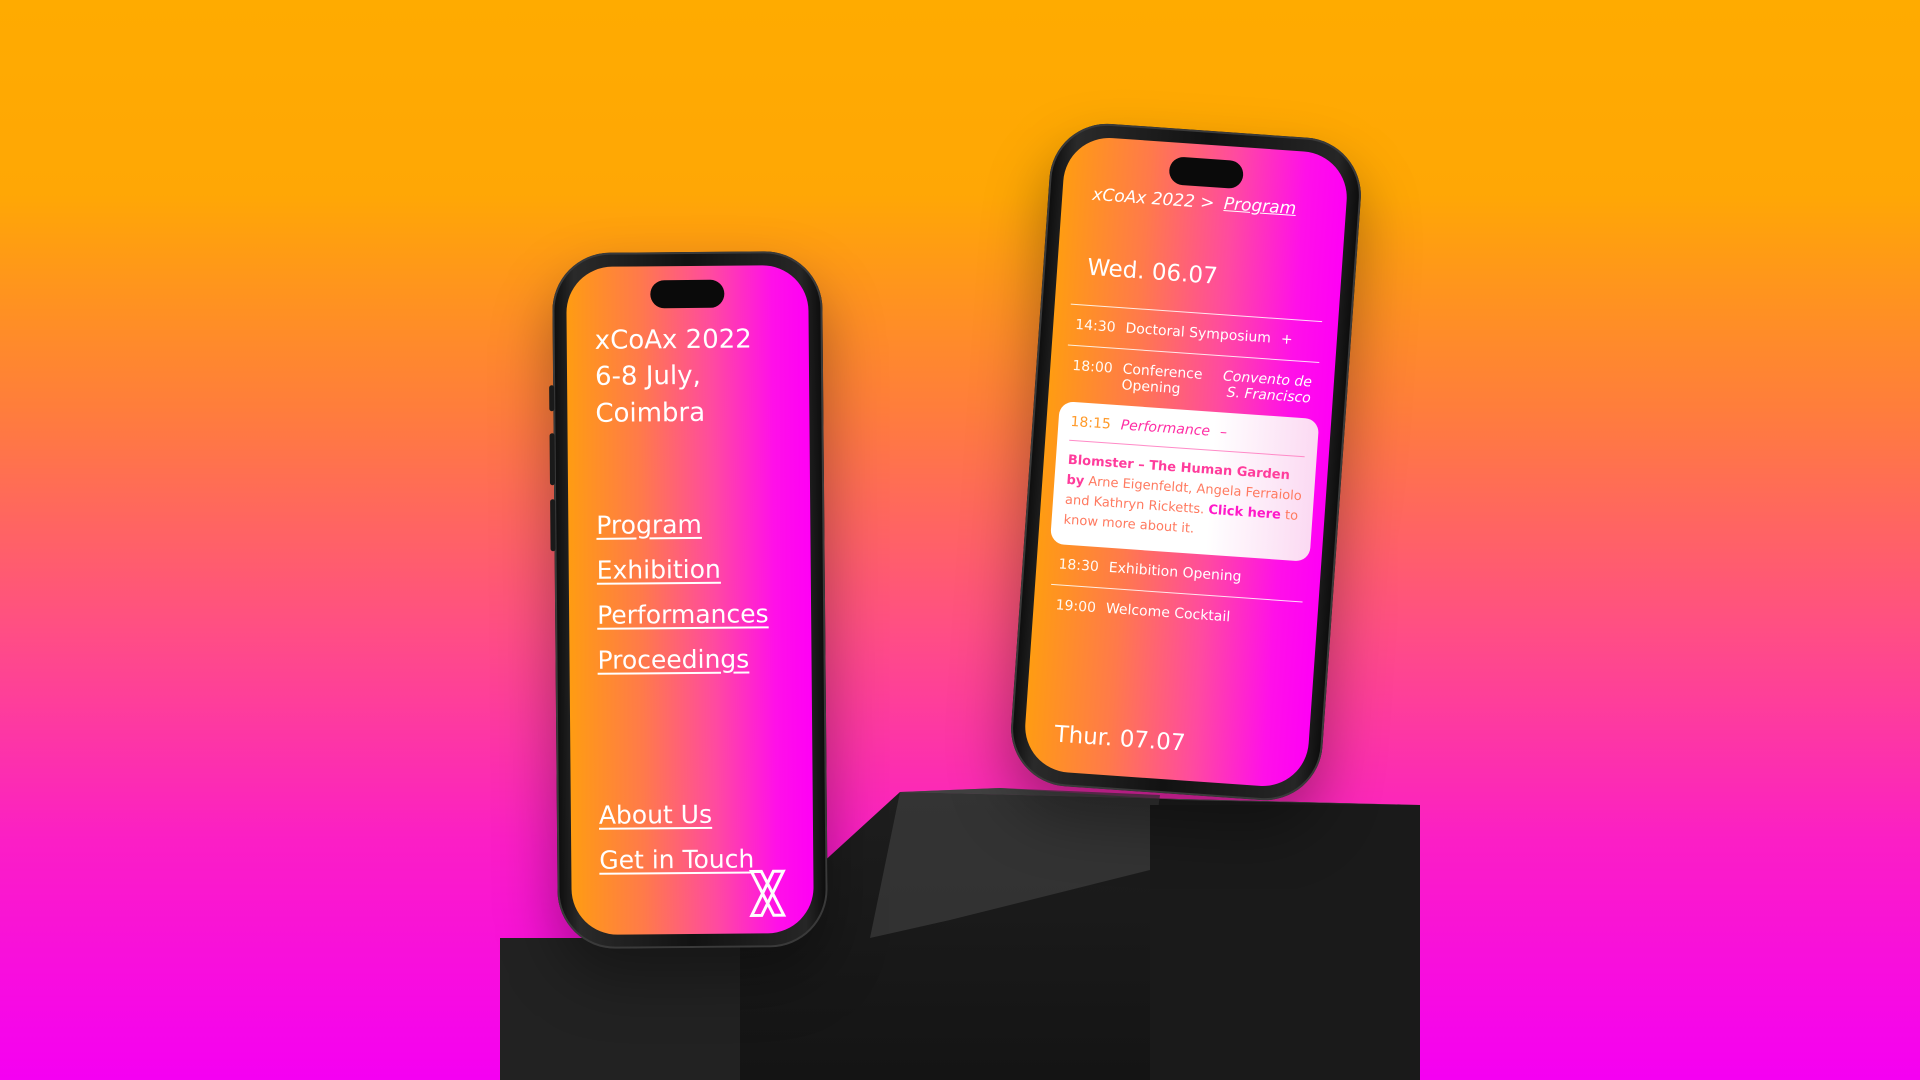  What do you see at coordinates (673, 340) in the screenshot?
I see `site-title: xCoAx 2022` at bounding box center [673, 340].